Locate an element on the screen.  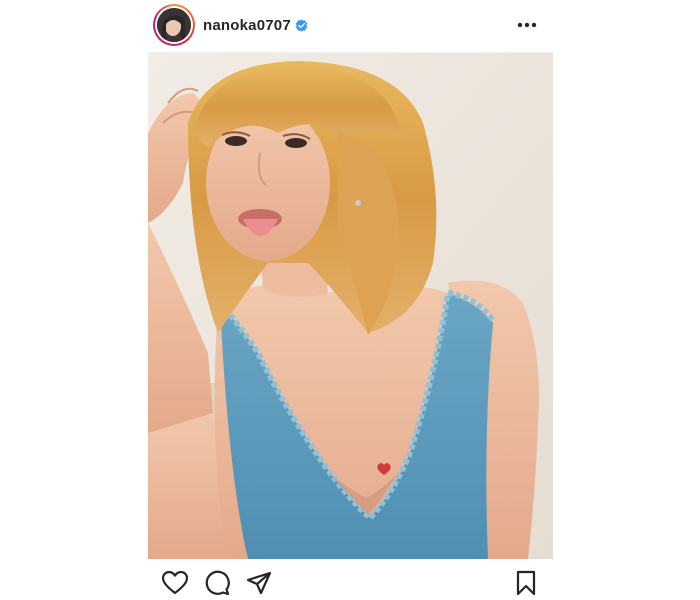
username: nanoka0707 is located at coordinates (247, 25).